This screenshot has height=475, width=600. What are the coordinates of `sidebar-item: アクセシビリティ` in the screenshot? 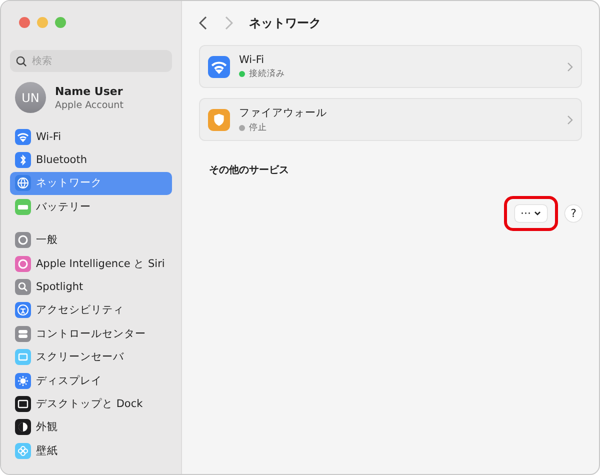 It's located at (91, 310).